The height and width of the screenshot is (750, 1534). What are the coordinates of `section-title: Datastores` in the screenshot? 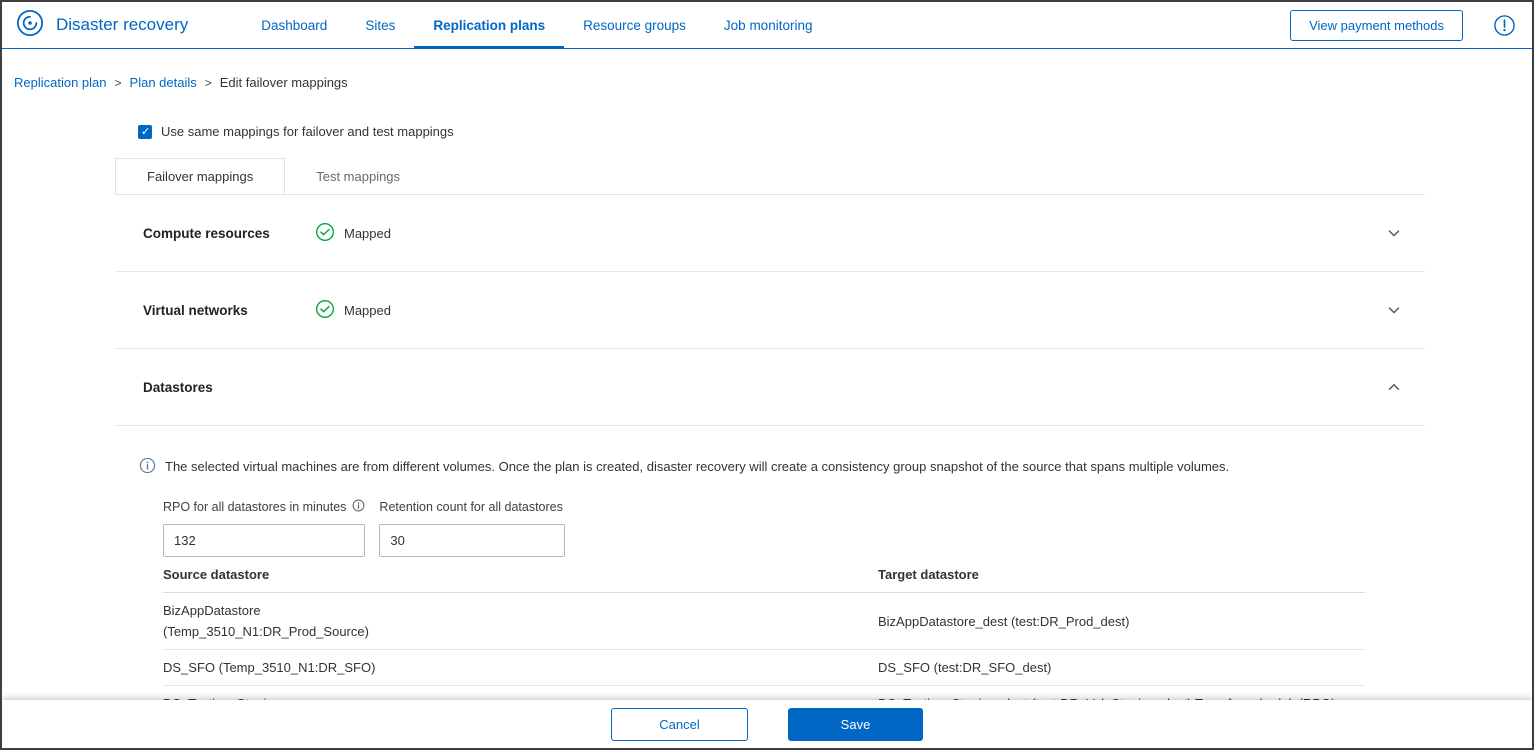 It's located at (178, 387).